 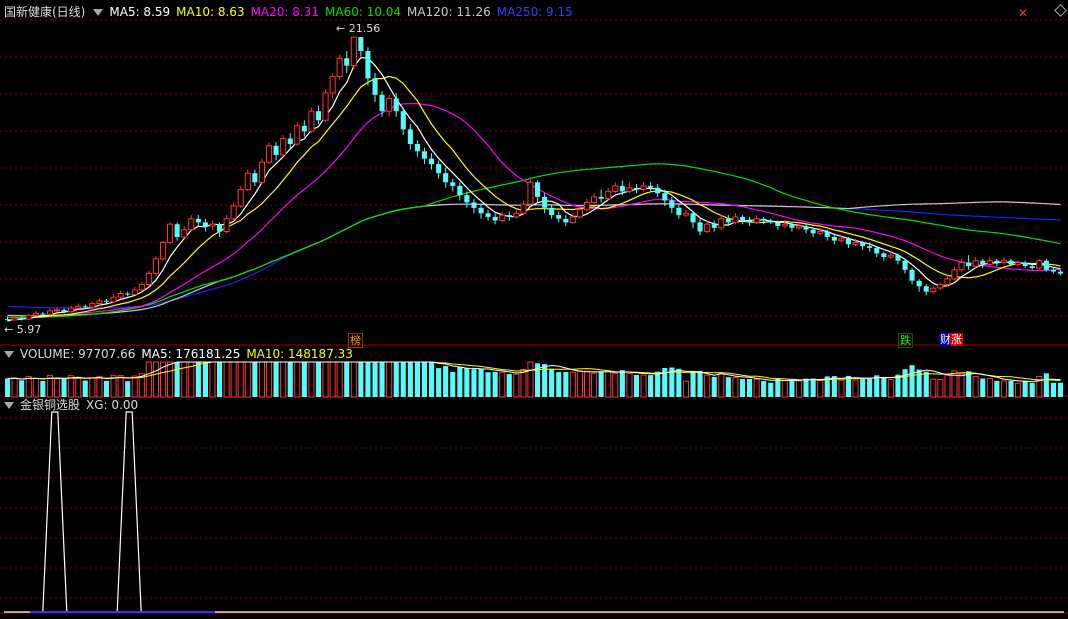 What do you see at coordinates (449, 12) in the screenshot?
I see `ma120-label: MA120: 11.26` at bounding box center [449, 12].